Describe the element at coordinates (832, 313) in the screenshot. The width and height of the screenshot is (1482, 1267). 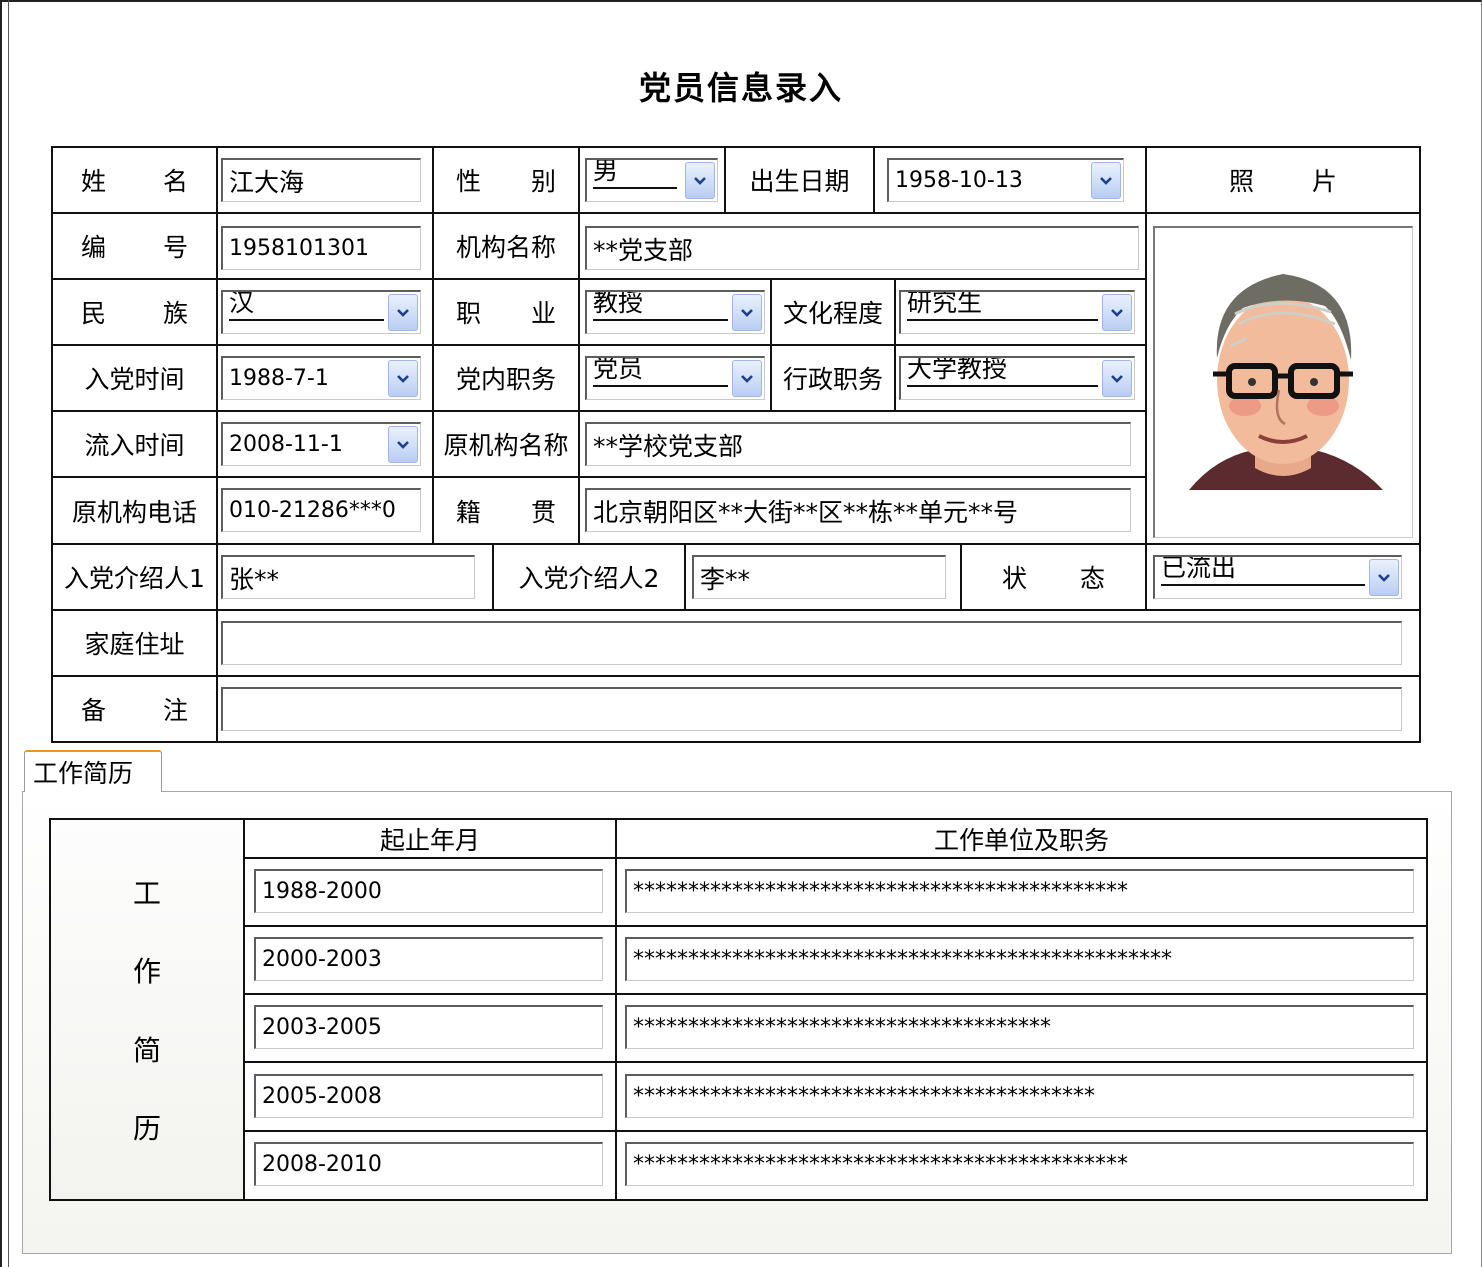
I see `label-education: 文化程度` at that location.